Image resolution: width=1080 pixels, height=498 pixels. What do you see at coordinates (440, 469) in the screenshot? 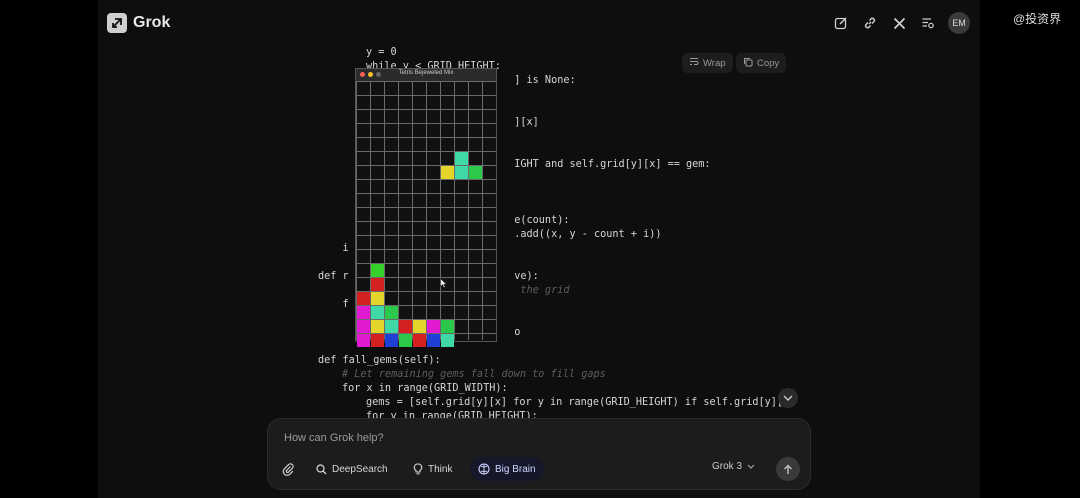
I see `think-label: Think` at bounding box center [440, 469].